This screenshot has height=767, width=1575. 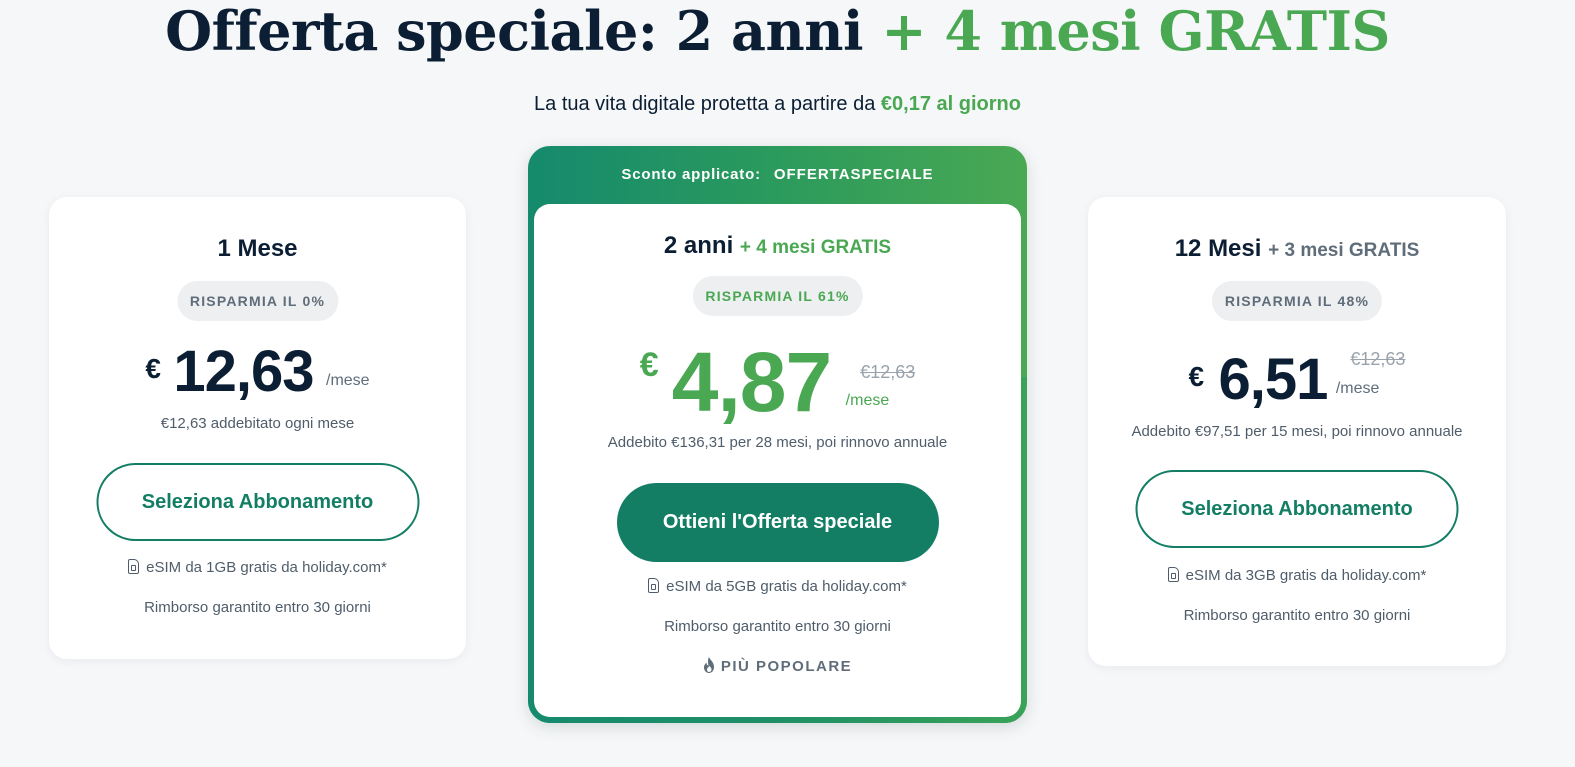 What do you see at coordinates (786, 666) in the screenshot?
I see `most-popular-text: PIÙ POPOLARE` at bounding box center [786, 666].